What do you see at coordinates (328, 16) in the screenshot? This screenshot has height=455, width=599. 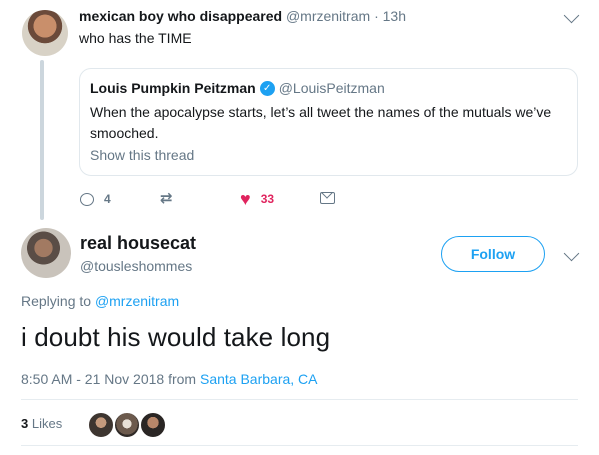 I see `author-handle: @mrzenitram` at bounding box center [328, 16].